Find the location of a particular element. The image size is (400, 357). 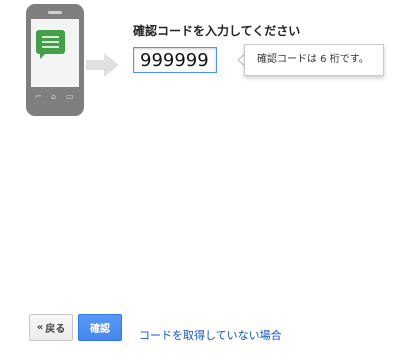

confirm-button-label: 確認 is located at coordinates (100, 329).